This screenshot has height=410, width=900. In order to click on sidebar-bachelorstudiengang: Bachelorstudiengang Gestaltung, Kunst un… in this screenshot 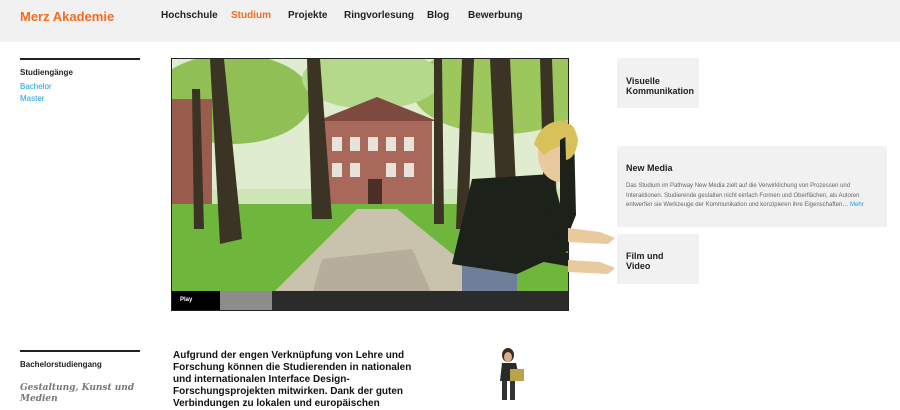, I will do `click(80, 377)`.